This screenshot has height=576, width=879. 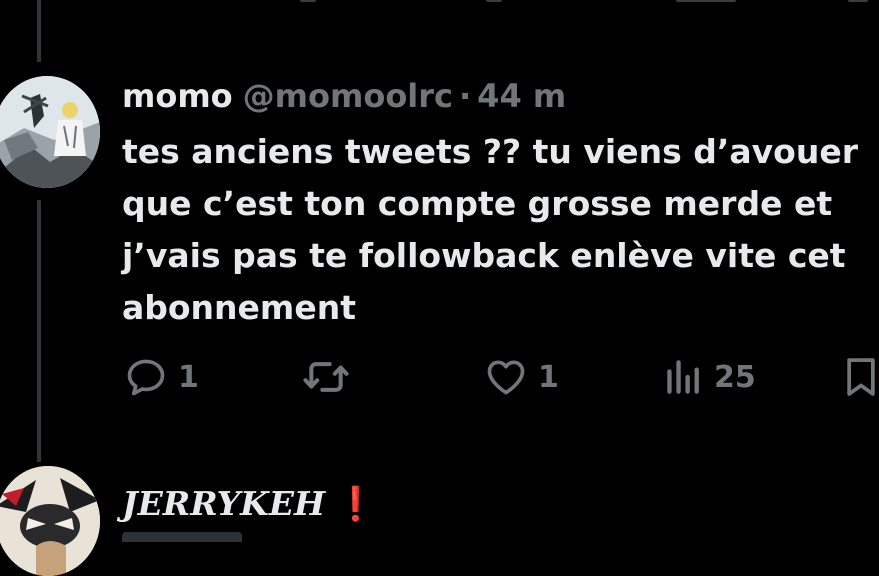 What do you see at coordinates (356, 503) in the screenshot?
I see `exclamation-badge-icon: ❗` at bounding box center [356, 503].